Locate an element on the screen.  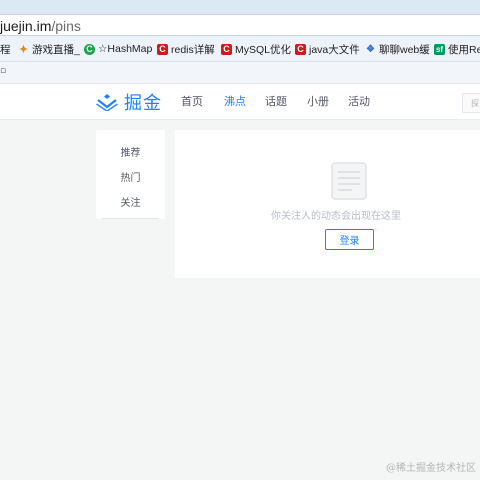
search-input: 探 is located at coordinates (471, 103).